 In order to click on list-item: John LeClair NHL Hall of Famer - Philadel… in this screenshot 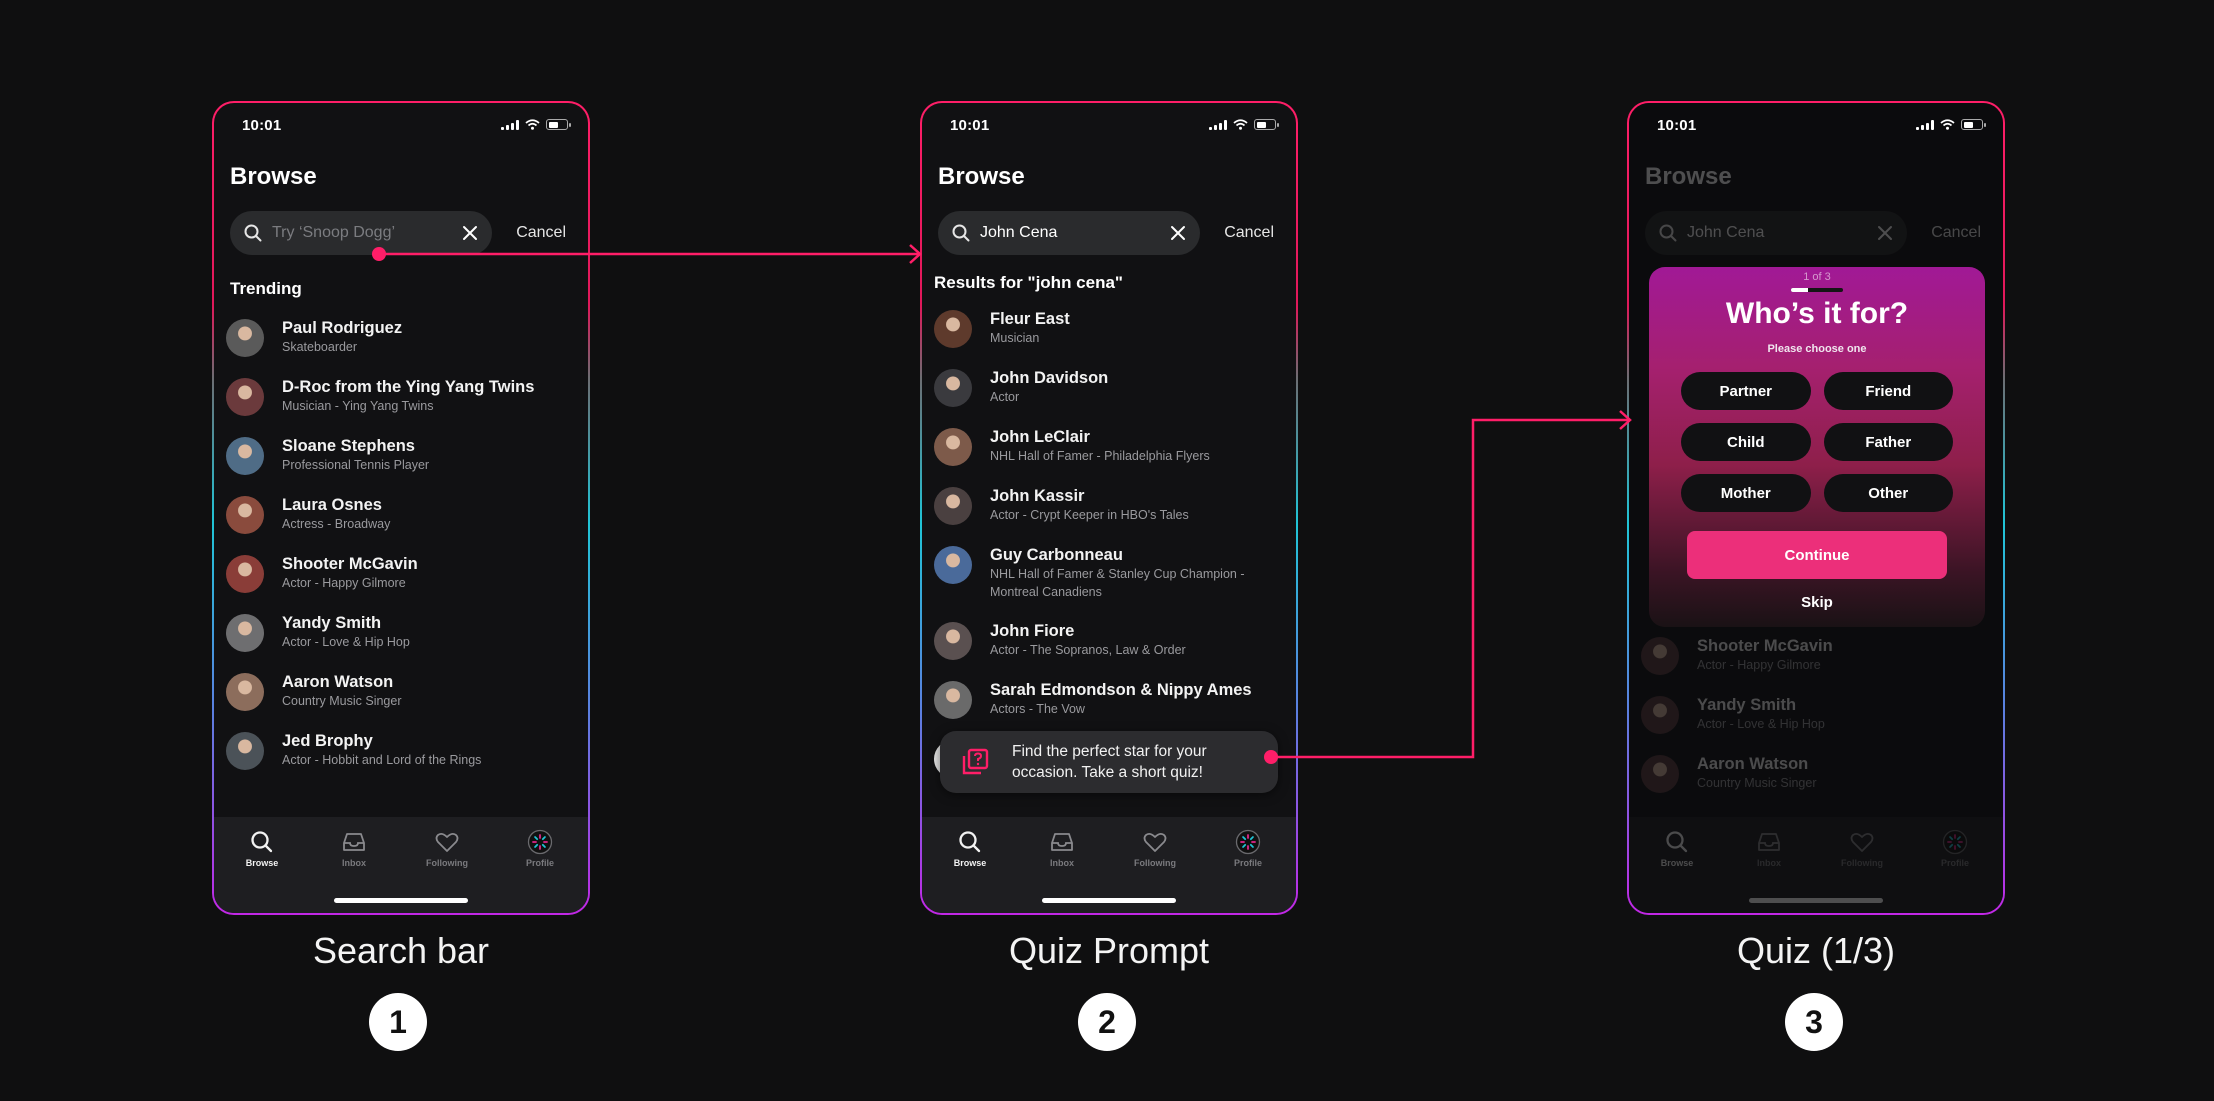, I will do `click(1109, 456)`.